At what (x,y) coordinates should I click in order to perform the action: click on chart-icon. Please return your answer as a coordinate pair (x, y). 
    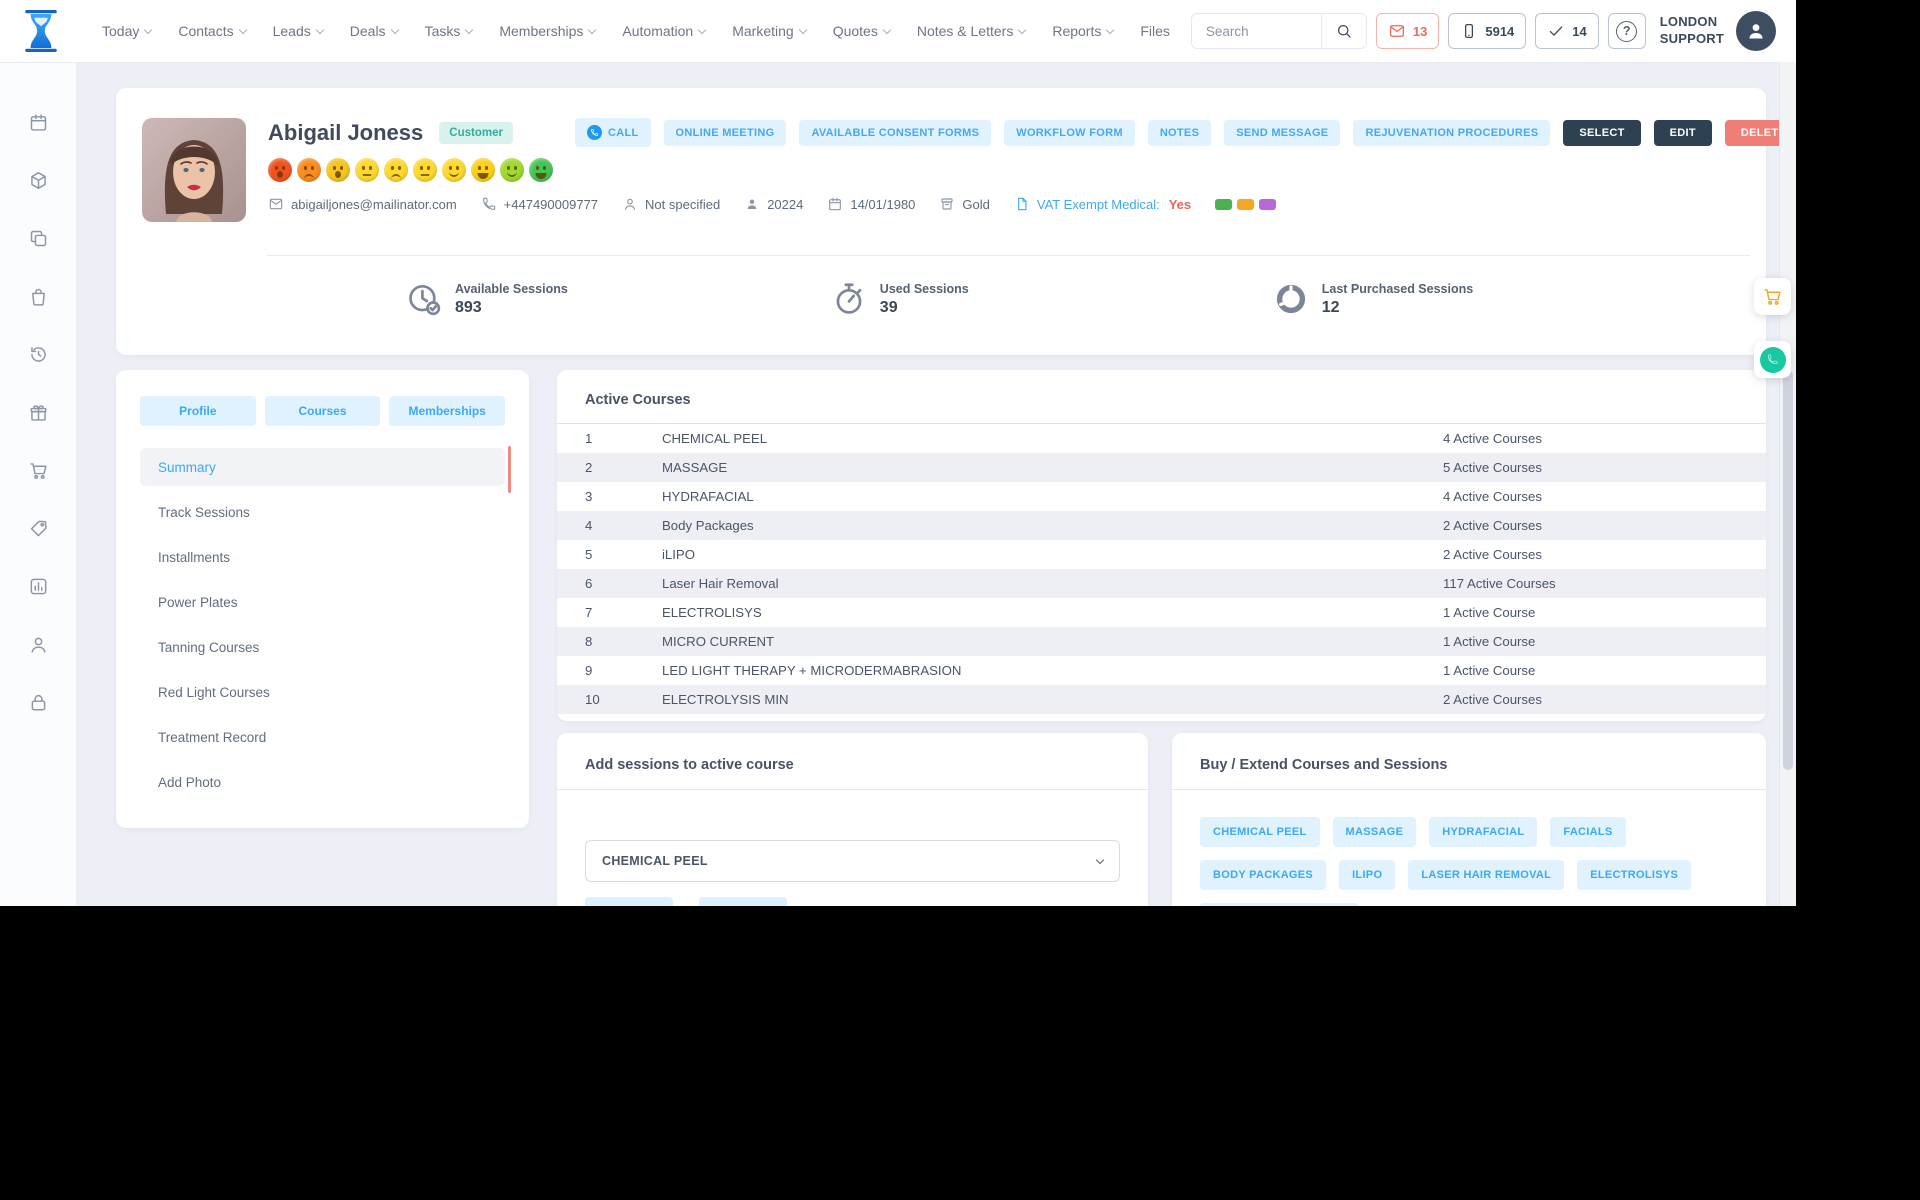
    Looking at the image, I should click on (38, 586).